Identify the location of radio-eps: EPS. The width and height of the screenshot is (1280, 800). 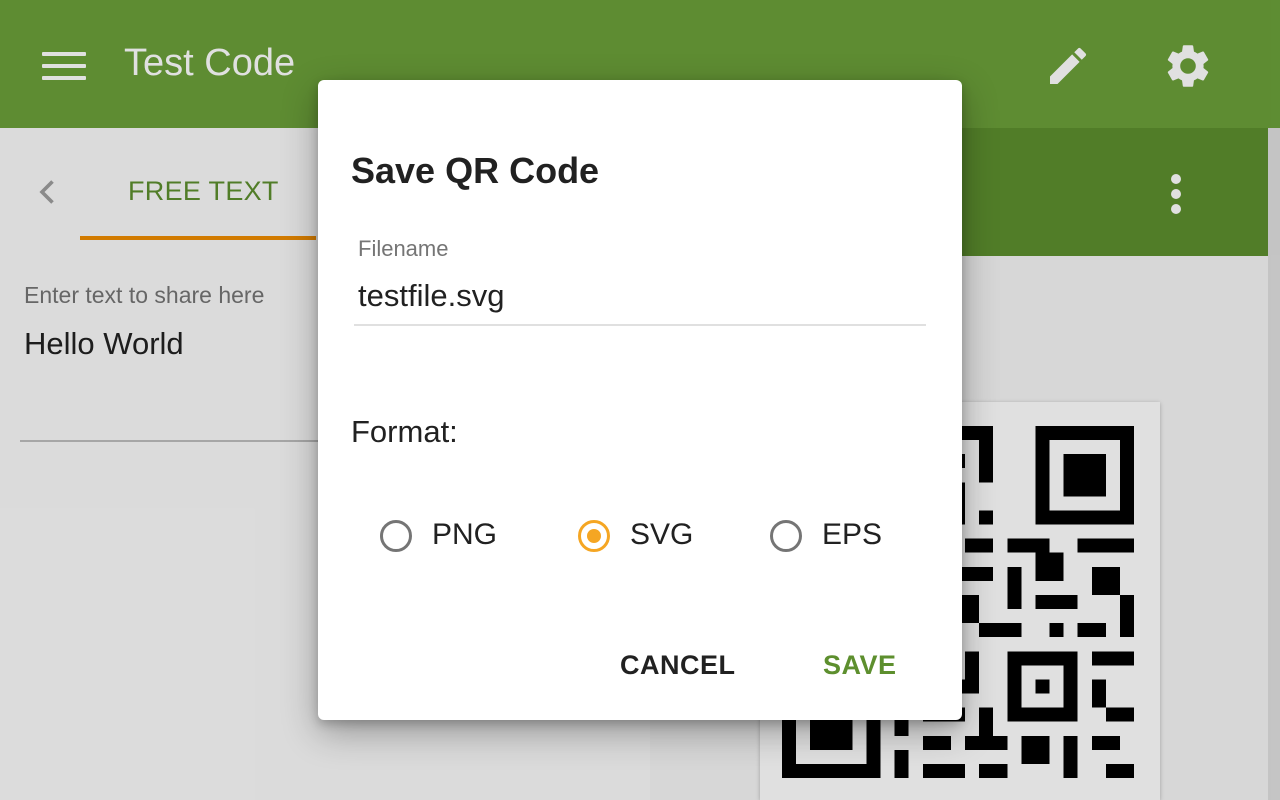
(838, 536).